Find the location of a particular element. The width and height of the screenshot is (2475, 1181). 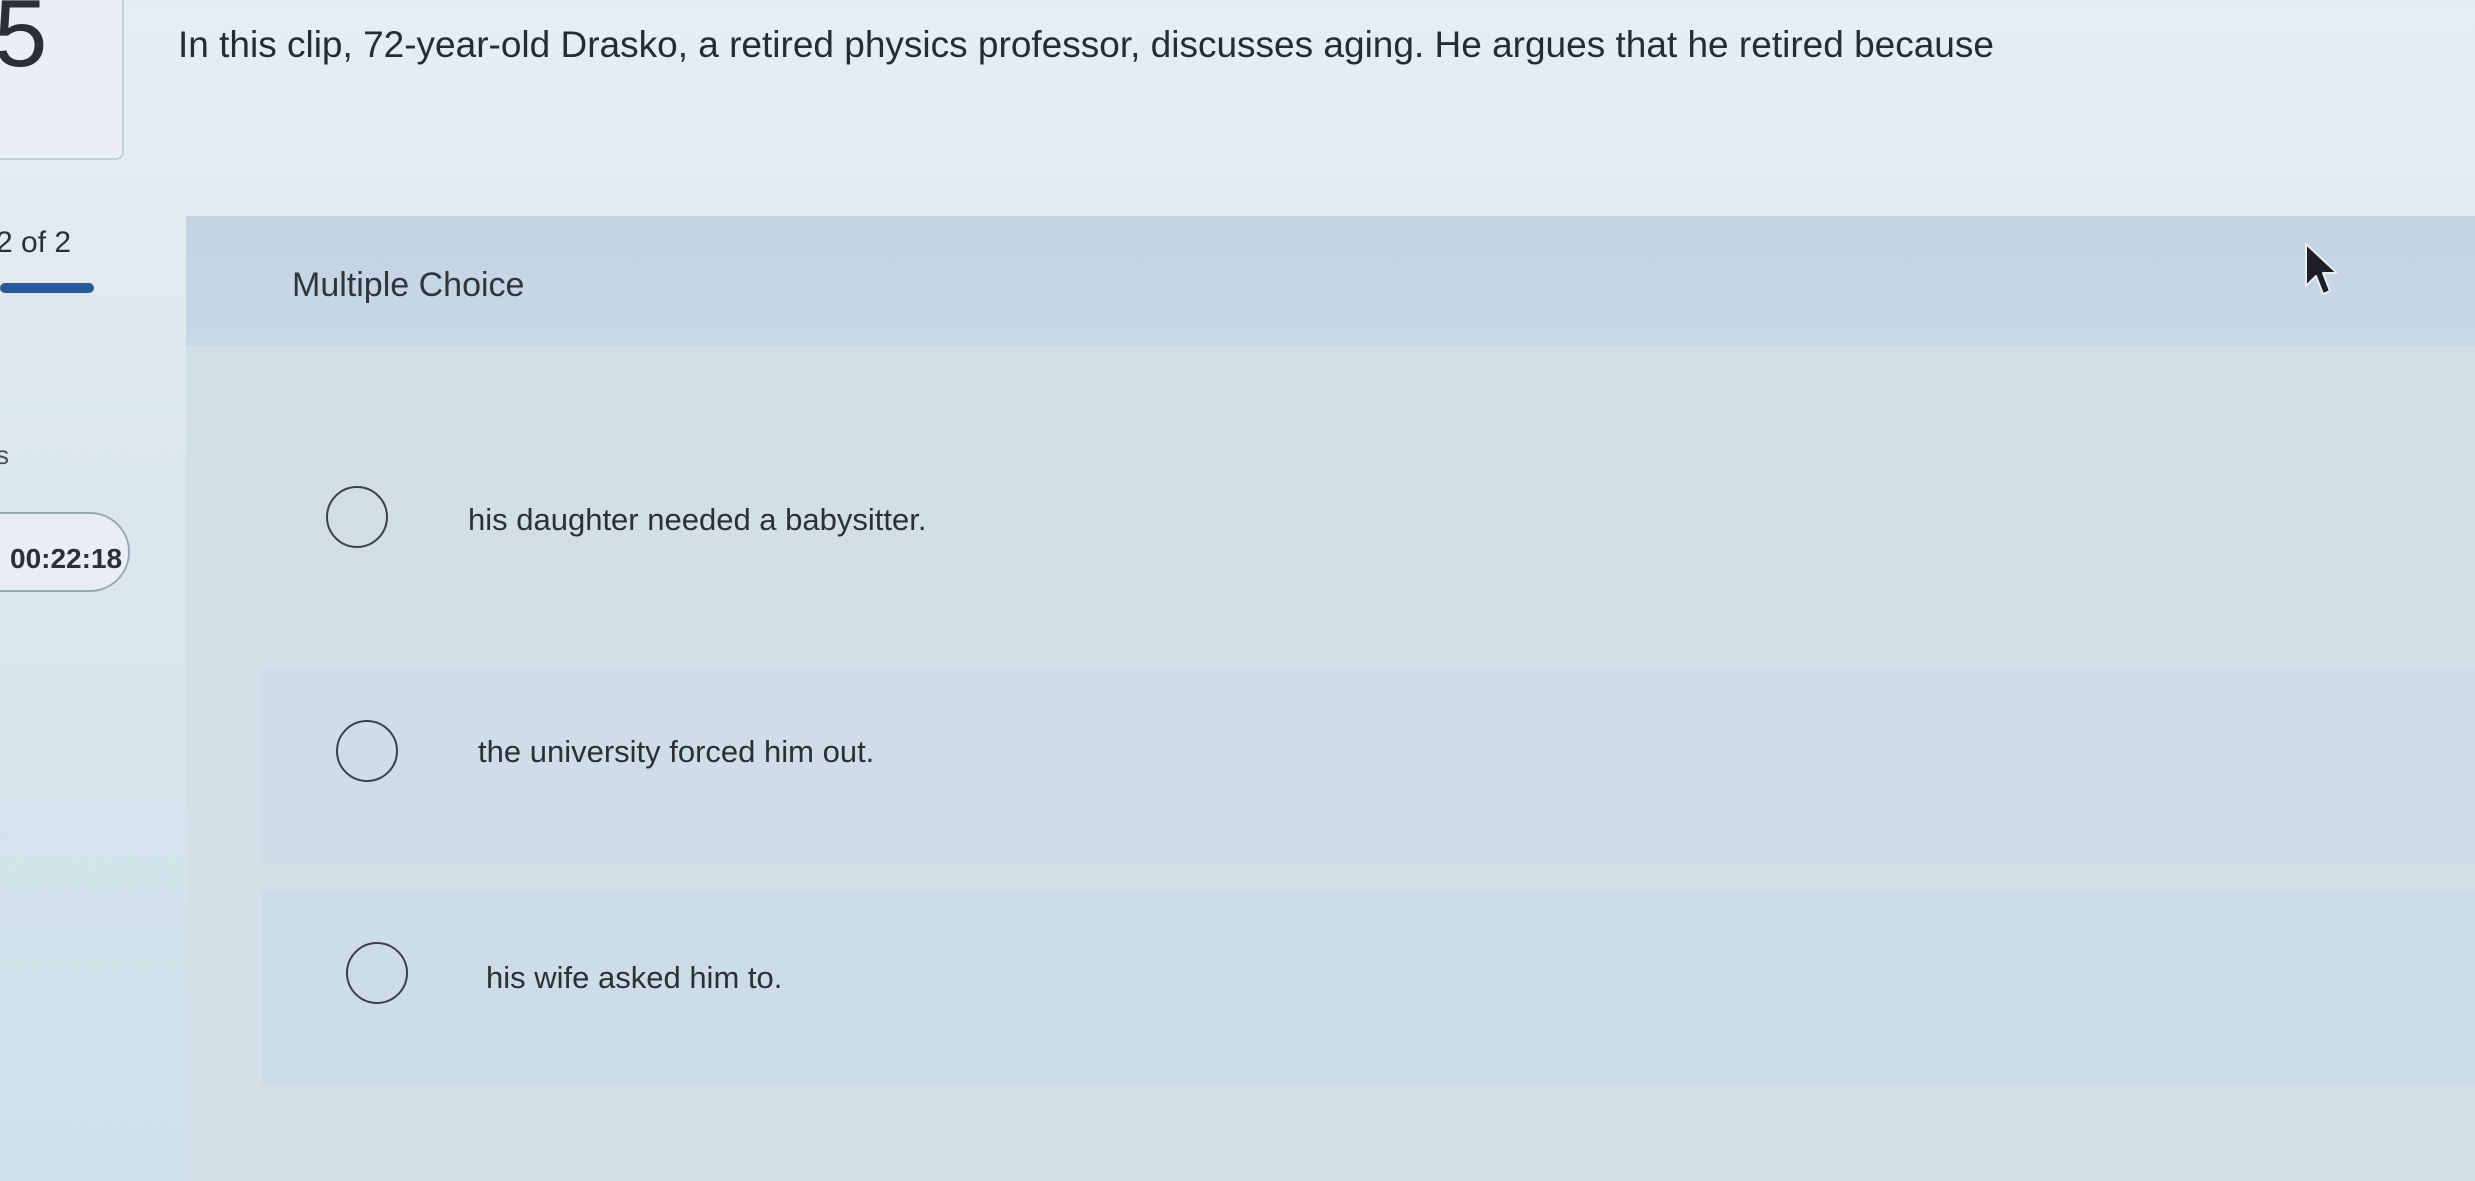

question-type-title: Multiple Choice is located at coordinates (408, 285).